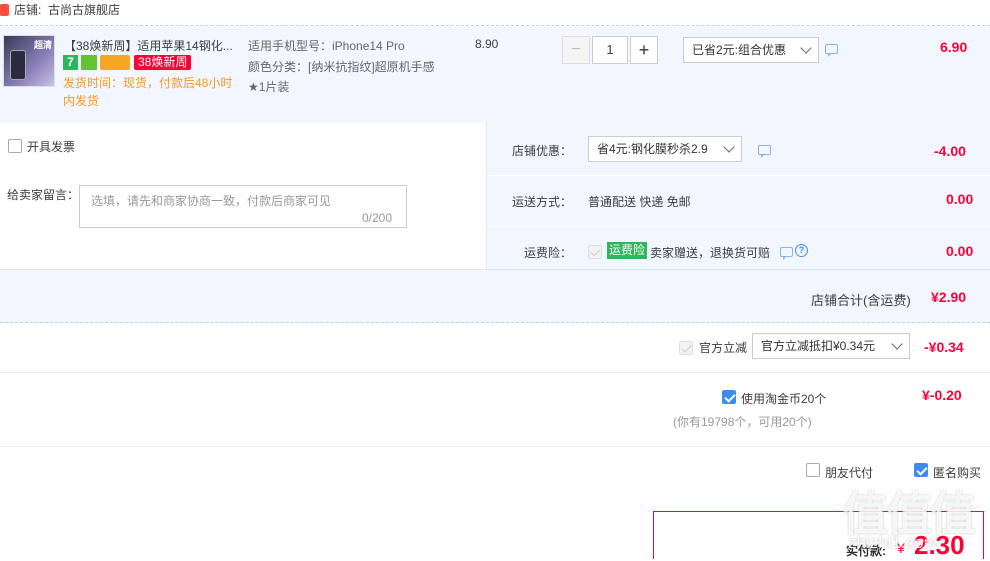  Describe the element at coordinates (686, 348) in the screenshot. I see `official-checkbox` at that location.